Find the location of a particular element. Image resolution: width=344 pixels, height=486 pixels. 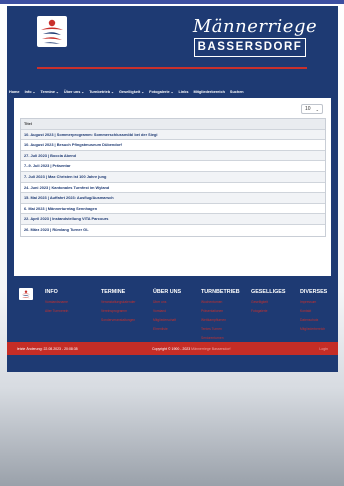

footer-link: Vorstandsname is located at coordinates (56, 302).